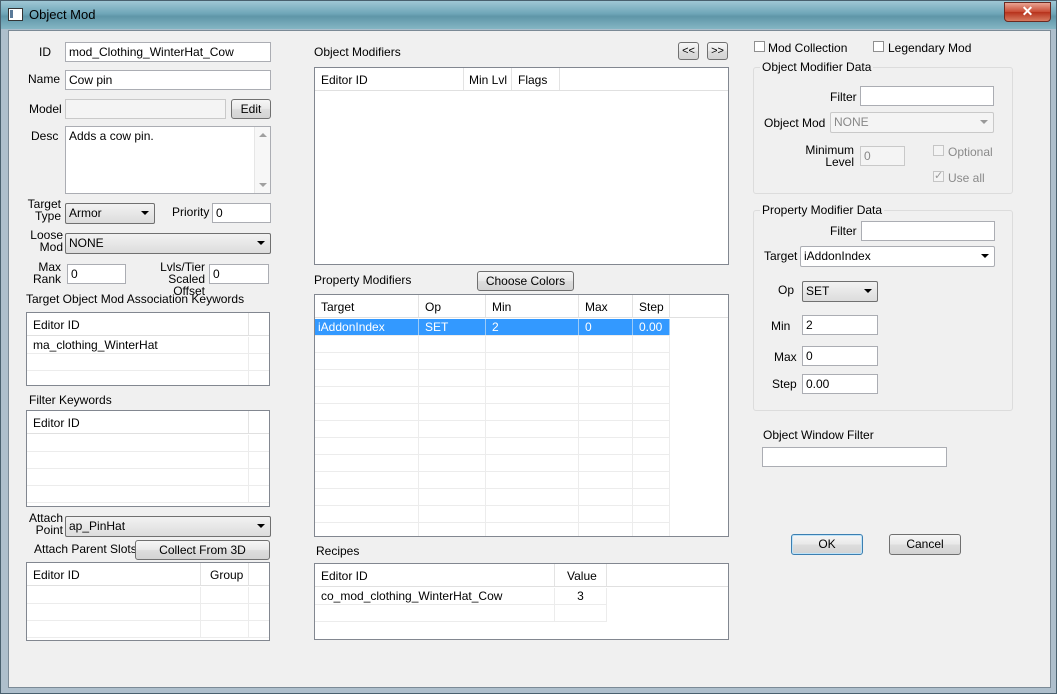 The height and width of the screenshot is (694, 1057). I want to click on assoc-keywords-list: Editor ID ma_clothing_WinterHat, so click(148, 349).